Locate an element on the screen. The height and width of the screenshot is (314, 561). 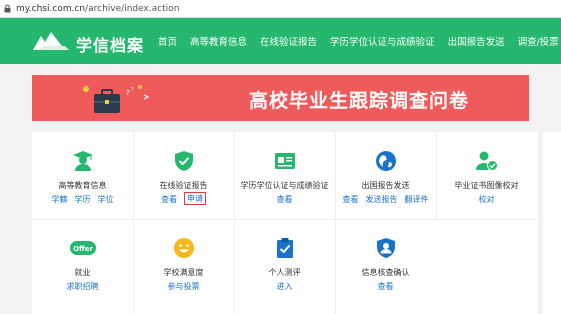
id-card-icon is located at coordinates (285, 161).